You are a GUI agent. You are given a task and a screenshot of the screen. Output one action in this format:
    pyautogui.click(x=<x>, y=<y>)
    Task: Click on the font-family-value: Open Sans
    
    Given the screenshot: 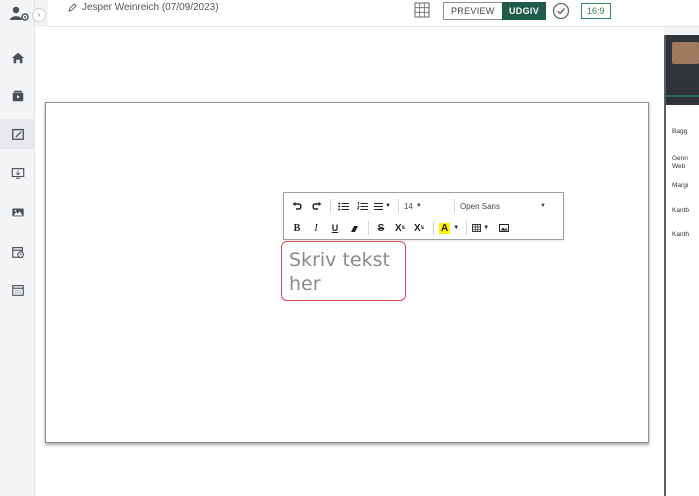 What is the action you would take?
    pyautogui.click(x=479, y=206)
    